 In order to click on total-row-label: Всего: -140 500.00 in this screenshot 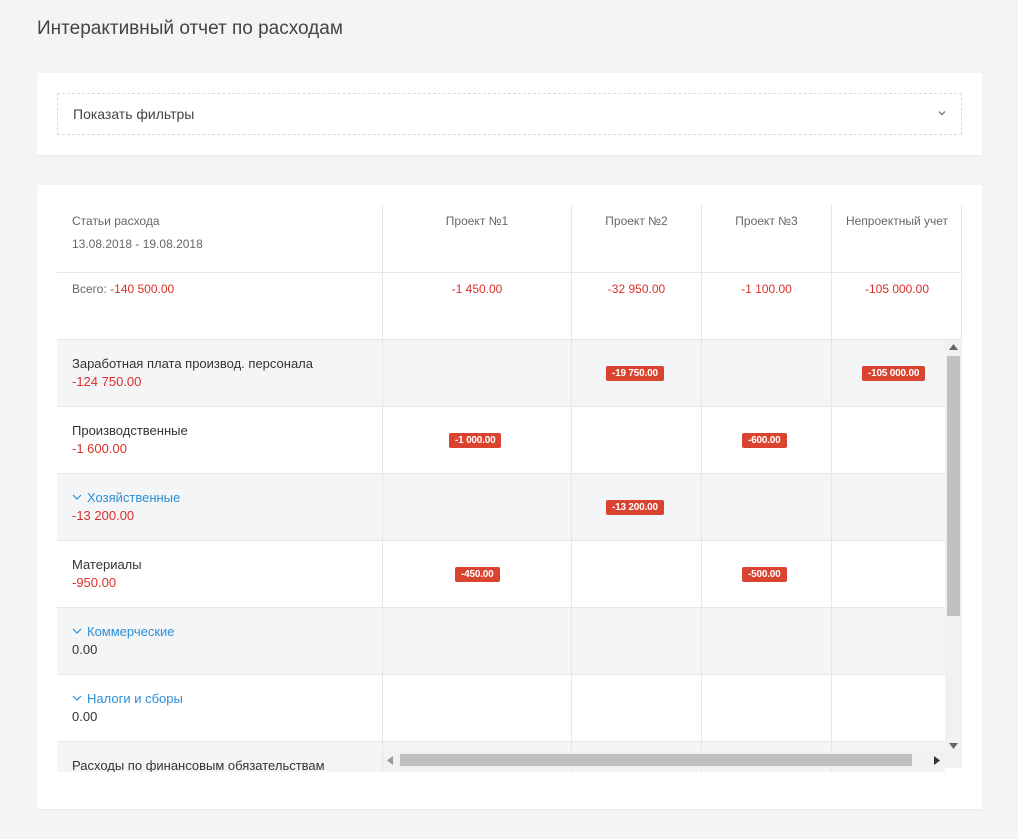, I will do `click(123, 289)`.